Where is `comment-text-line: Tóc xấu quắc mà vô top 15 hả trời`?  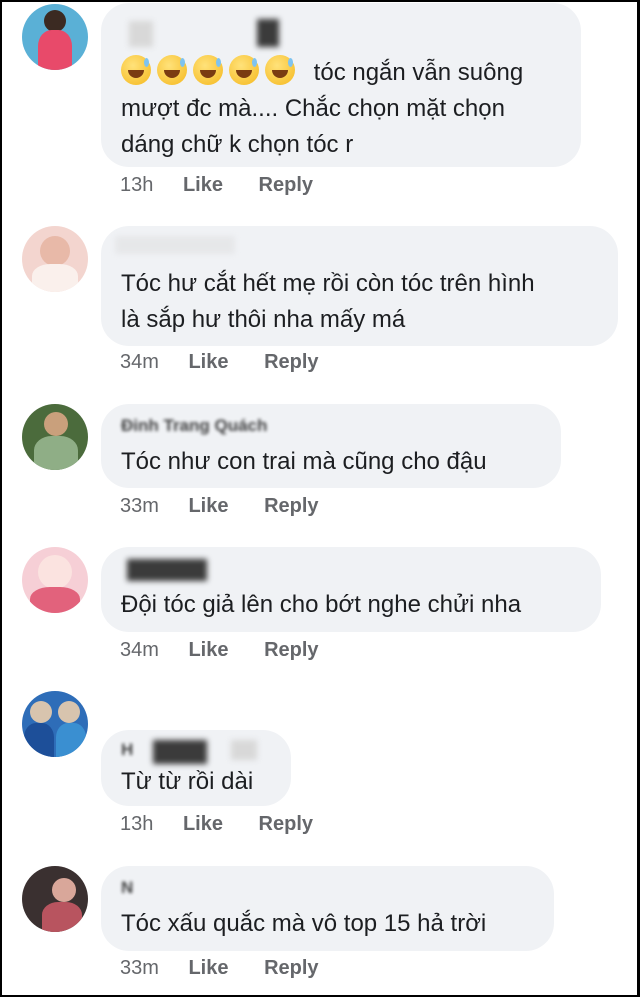 comment-text-line: Tóc xấu quắc mà vô top 15 hả trời is located at coordinates (304, 923).